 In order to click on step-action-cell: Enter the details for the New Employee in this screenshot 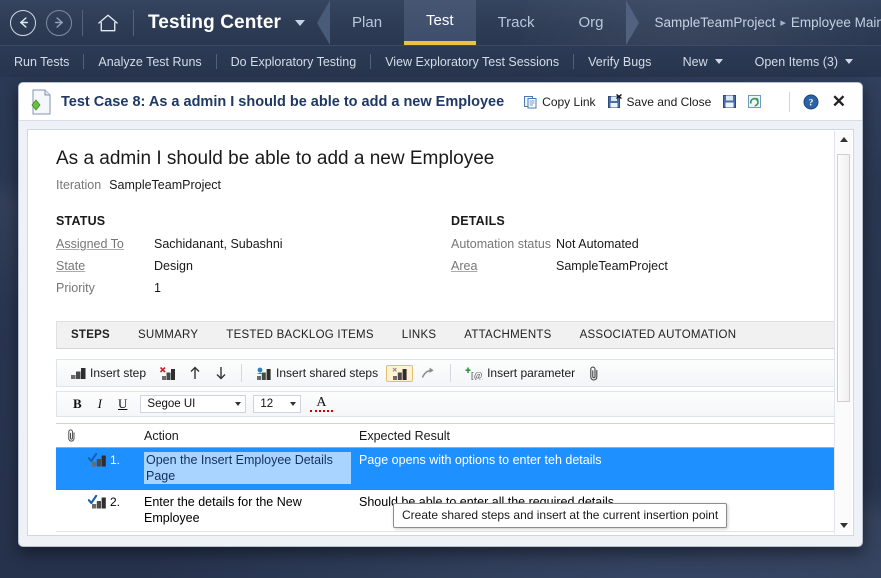, I will do `click(243, 510)`.